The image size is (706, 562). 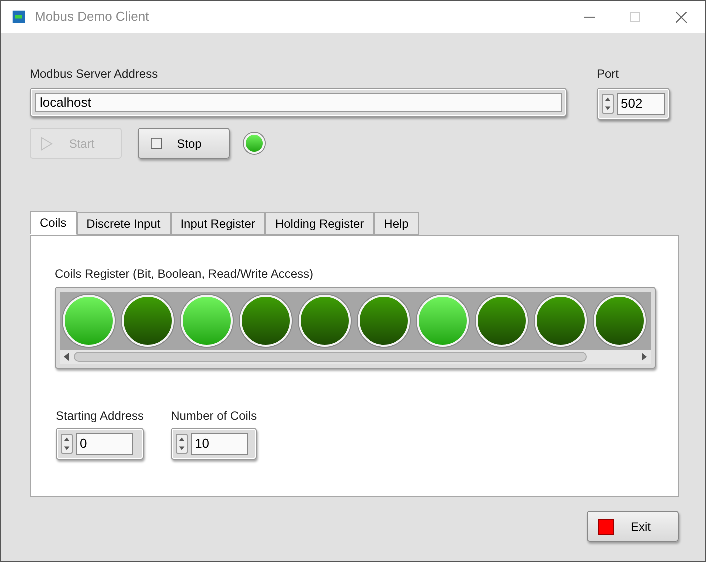 I want to click on field-label: Number of Coils, so click(x=214, y=416).